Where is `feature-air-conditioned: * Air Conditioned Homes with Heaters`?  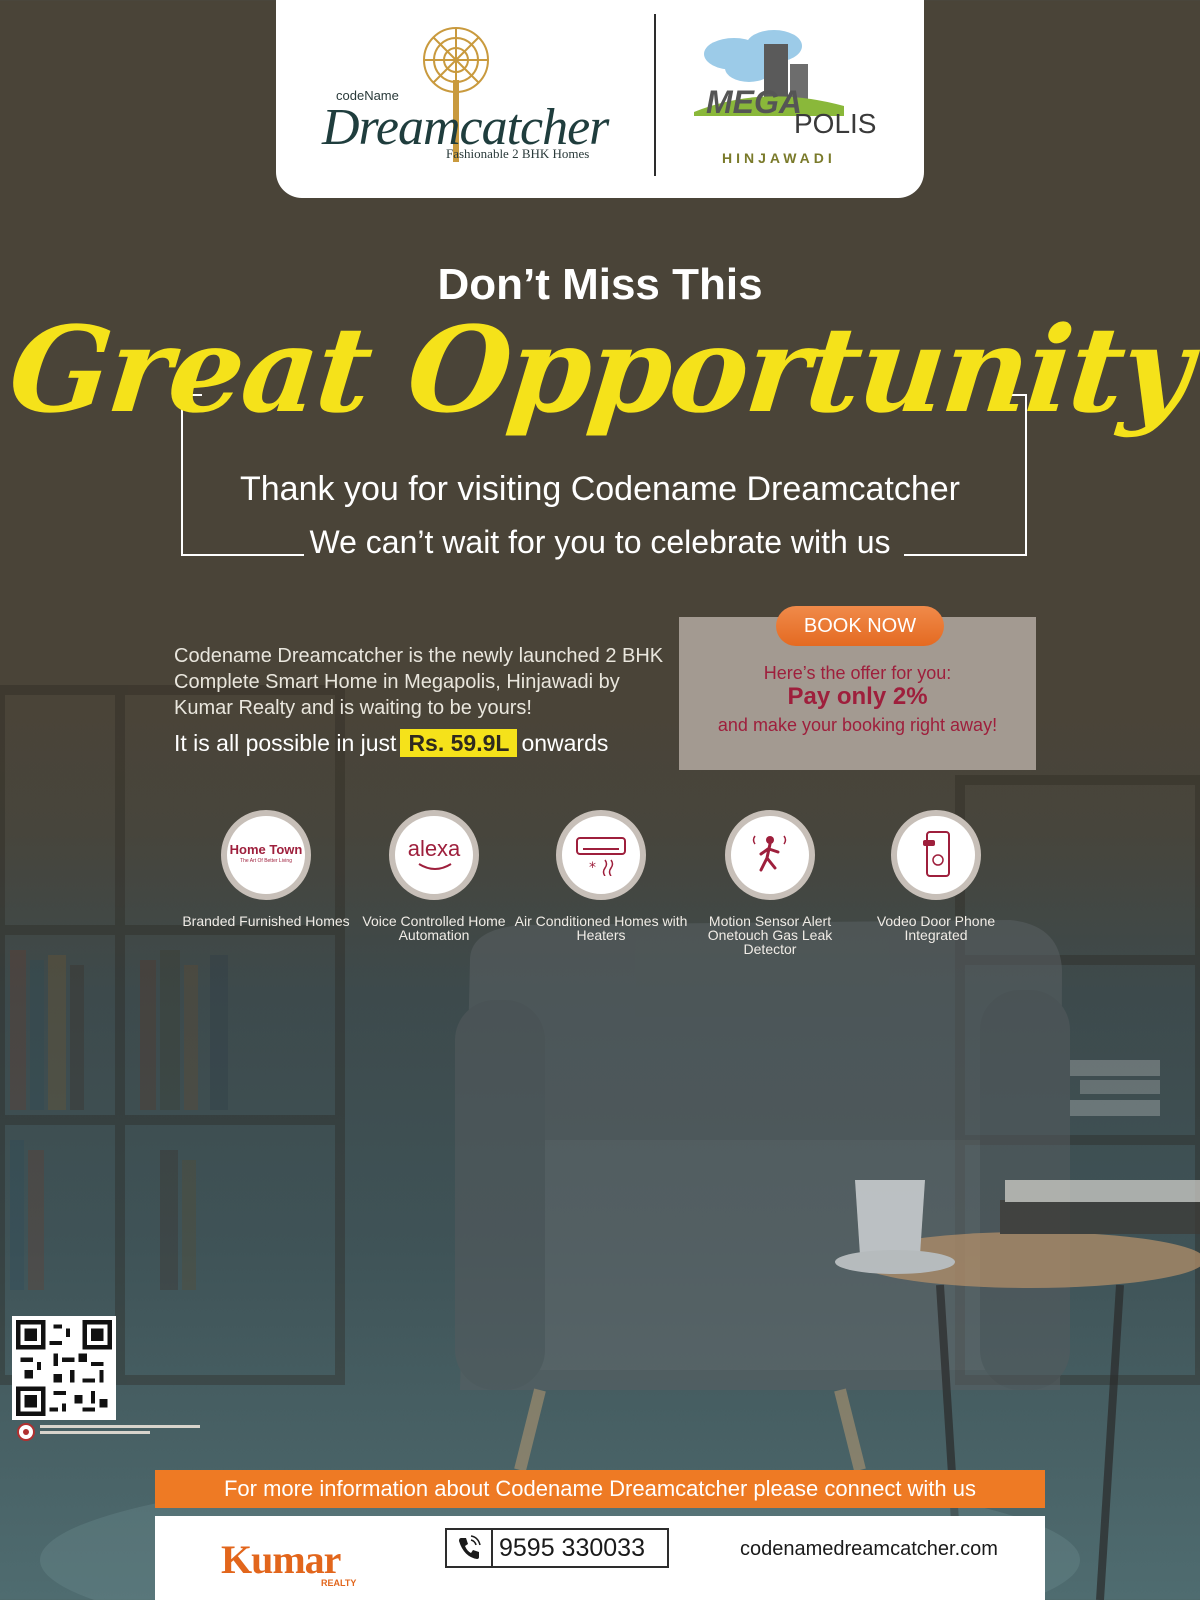
feature-air-conditioned: * Air Conditioned Homes with Heaters is located at coordinates (601, 876).